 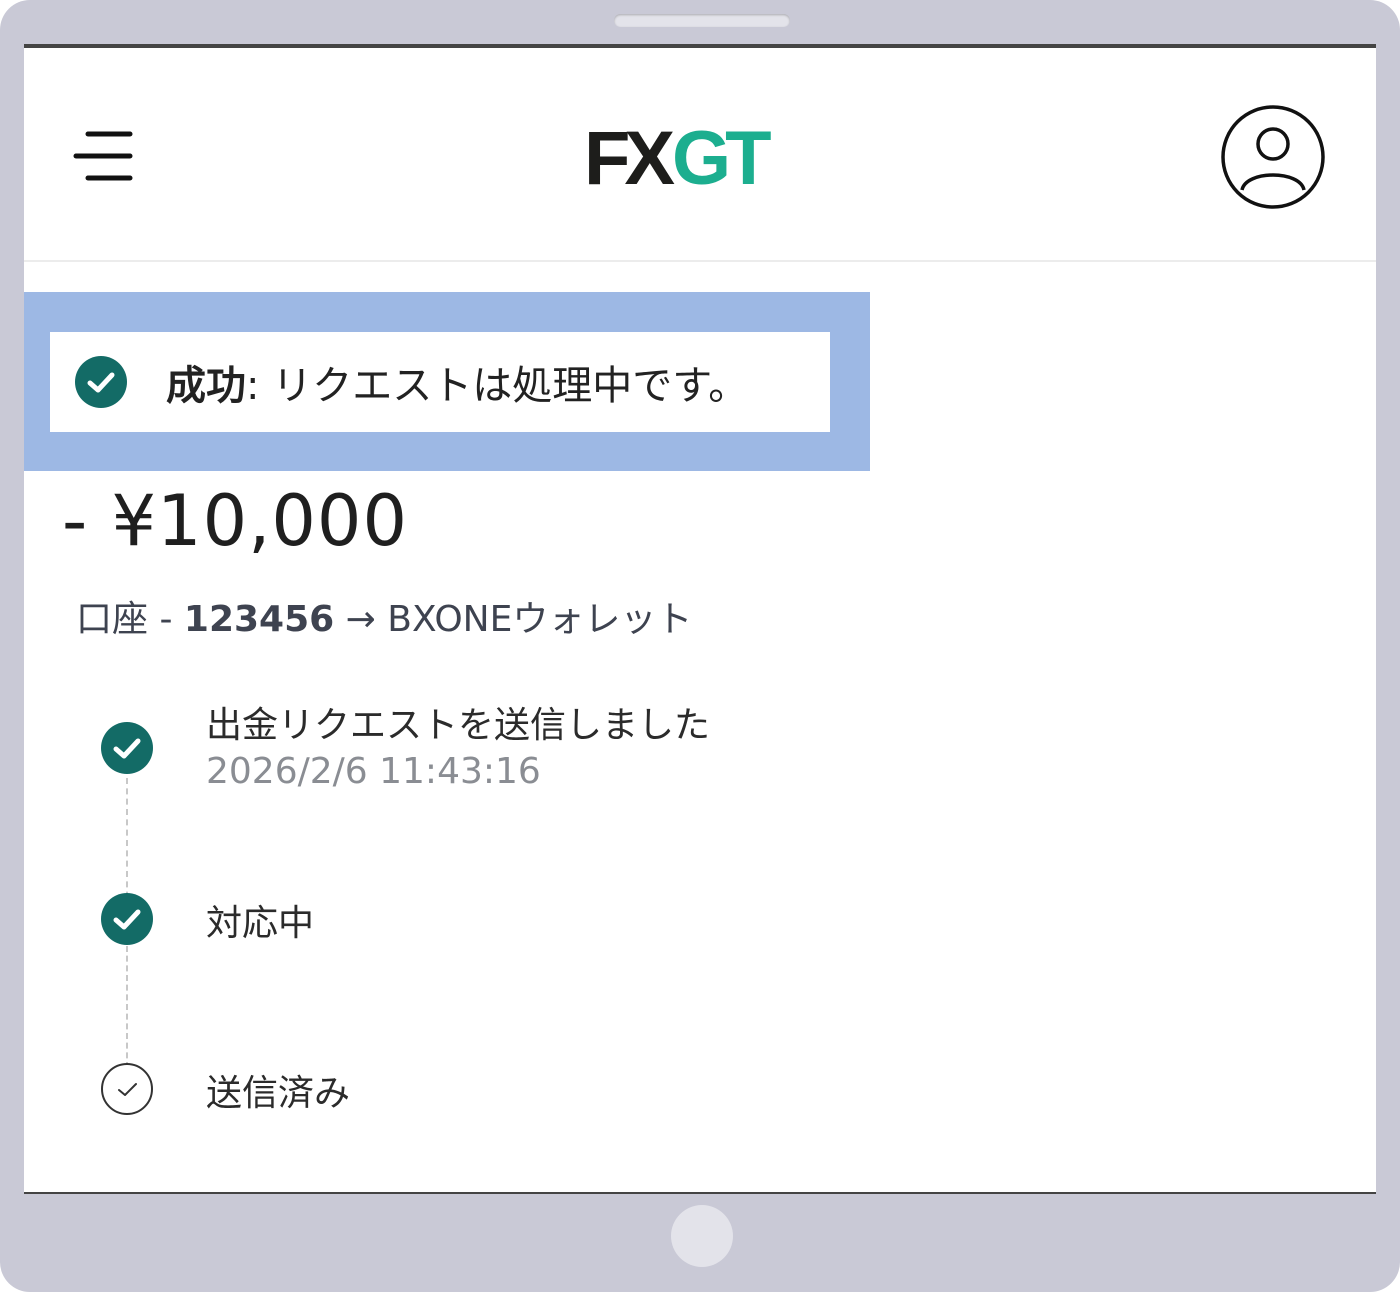 What do you see at coordinates (260, 923) in the screenshot?
I see `timeline-step-title: 対応中` at bounding box center [260, 923].